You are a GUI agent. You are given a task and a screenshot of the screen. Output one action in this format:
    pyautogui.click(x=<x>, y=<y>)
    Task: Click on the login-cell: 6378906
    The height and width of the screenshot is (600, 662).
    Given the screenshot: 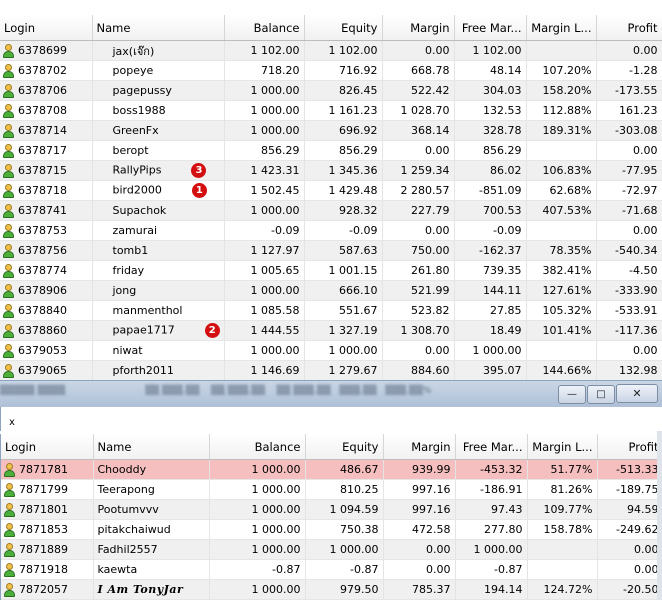 What is the action you would take?
    pyautogui.click(x=46, y=290)
    